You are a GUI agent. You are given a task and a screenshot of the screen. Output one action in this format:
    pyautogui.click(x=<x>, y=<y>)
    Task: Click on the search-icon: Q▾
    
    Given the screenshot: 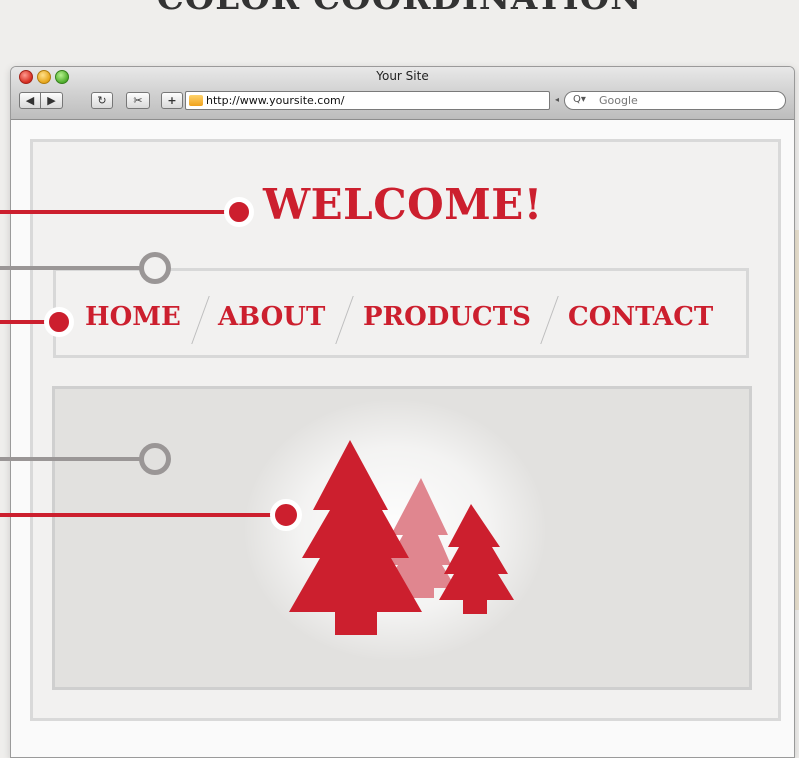 What is the action you would take?
    pyautogui.click(x=579, y=99)
    